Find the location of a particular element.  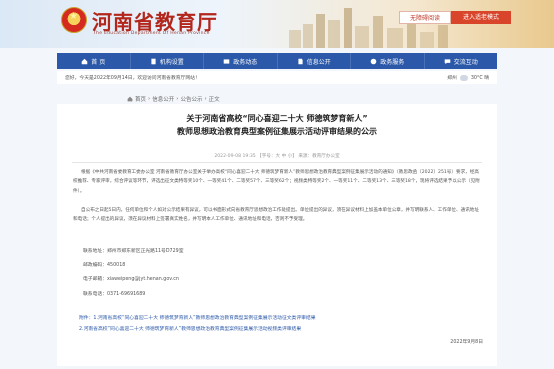

weather-widget: 郑州 30°C 晴 is located at coordinates (468, 77).